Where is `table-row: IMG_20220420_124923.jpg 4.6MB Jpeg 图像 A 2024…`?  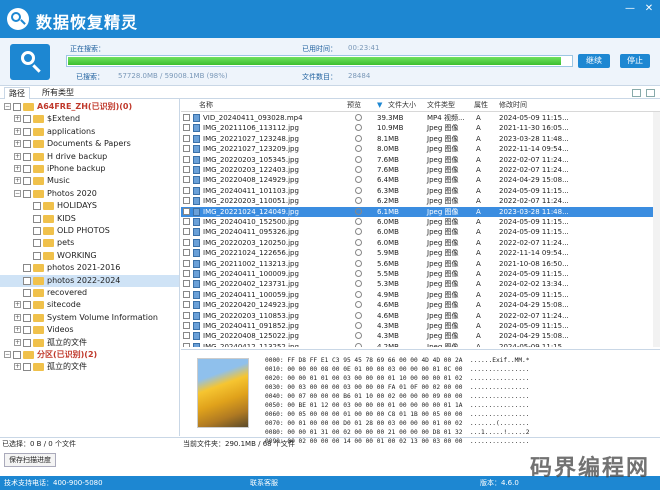
table-row: IMG_20220420_124923.jpg 4.6MB Jpeg 图像 A 2024… is located at coordinates (420, 305).